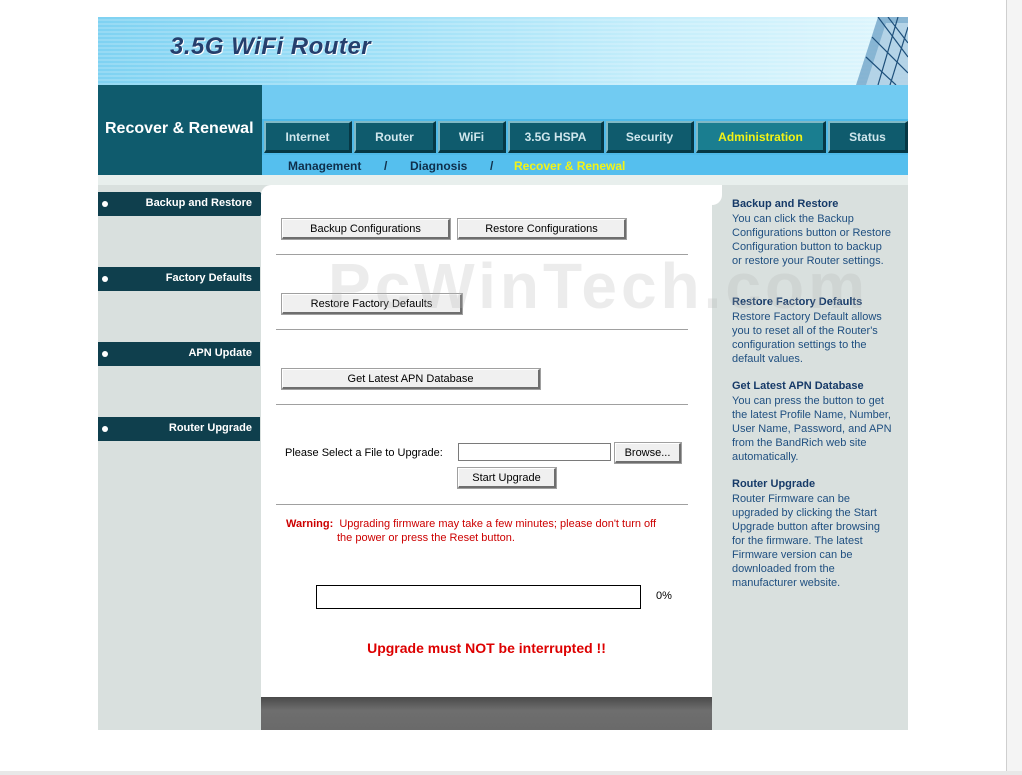  Describe the element at coordinates (179, 354) in the screenshot. I see `sidebar-item-apn-update: APN Update` at that location.